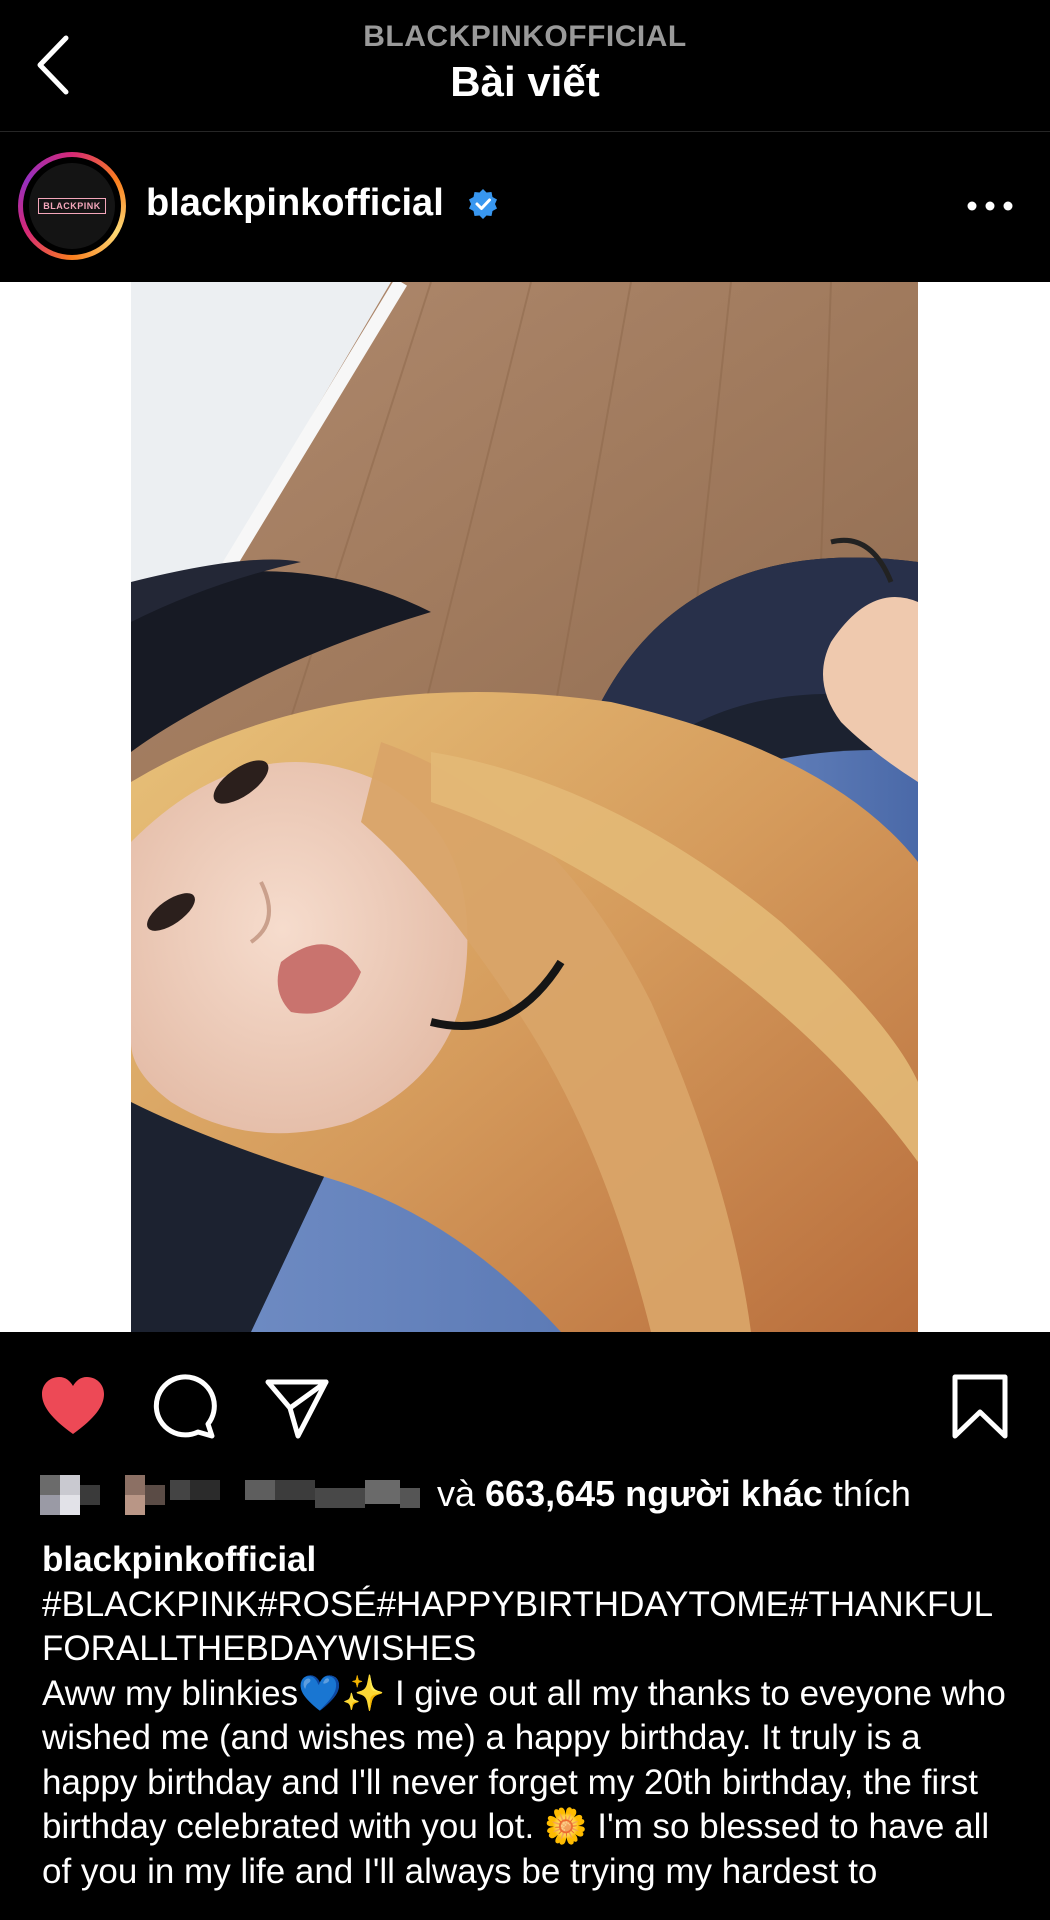 Image resolution: width=1050 pixels, height=1920 pixels. What do you see at coordinates (483, 204) in the screenshot?
I see `verified-badge-icon` at bounding box center [483, 204].